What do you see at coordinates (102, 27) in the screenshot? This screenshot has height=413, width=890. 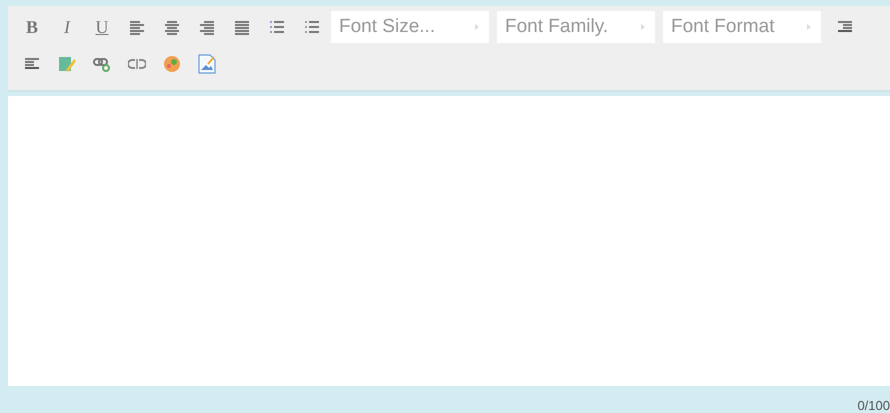 I see `underline-button: U` at bounding box center [102, 27].